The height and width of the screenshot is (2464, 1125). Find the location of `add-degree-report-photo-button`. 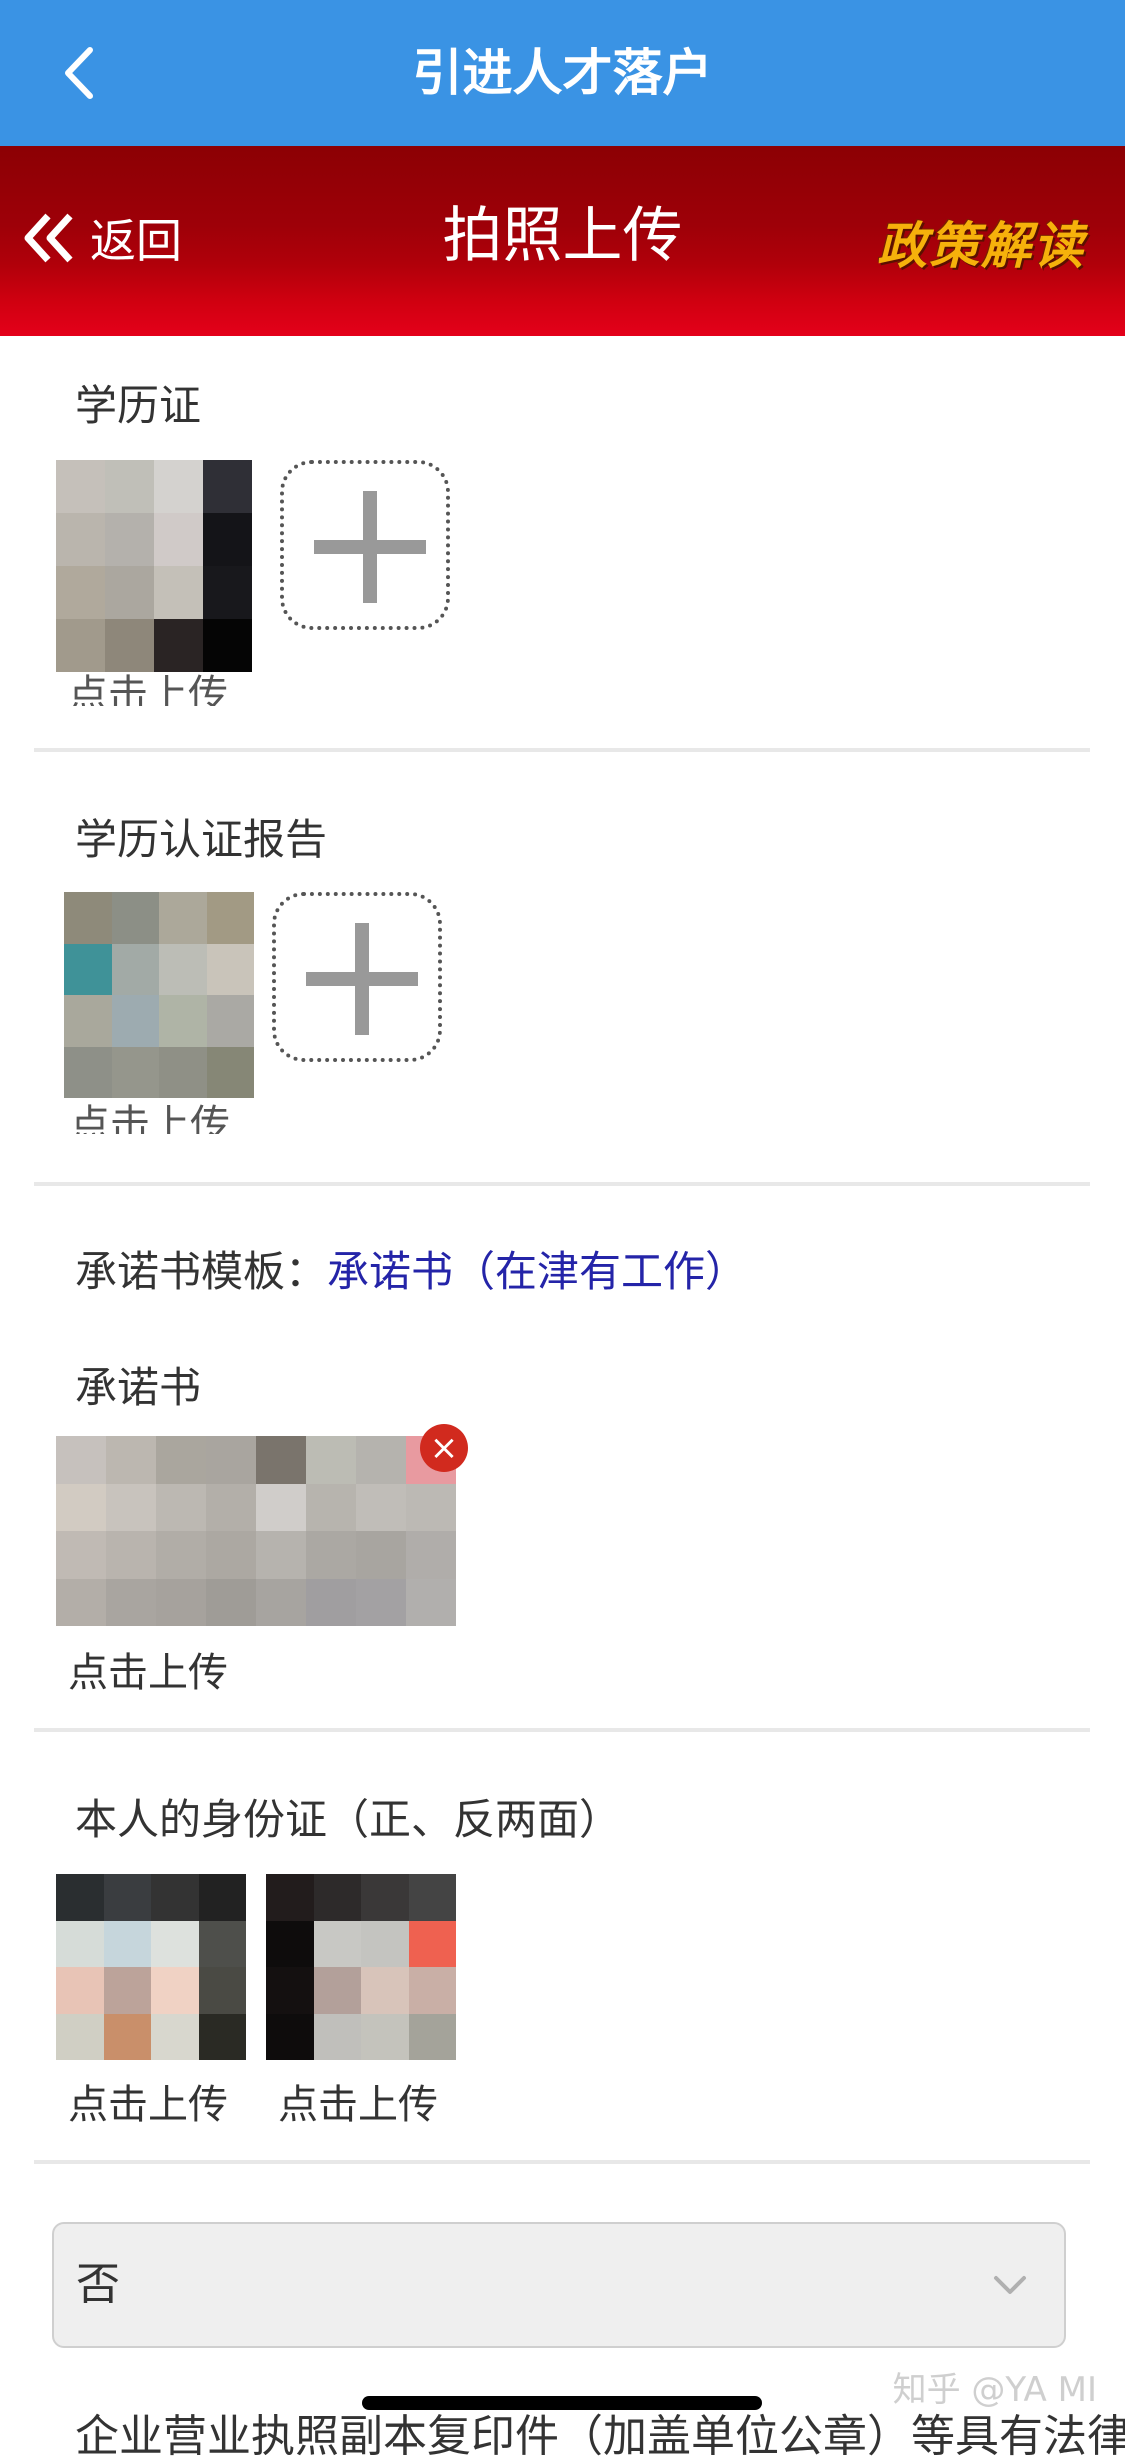

add-degree-report-photo-button is located at coordinates (357, 977).